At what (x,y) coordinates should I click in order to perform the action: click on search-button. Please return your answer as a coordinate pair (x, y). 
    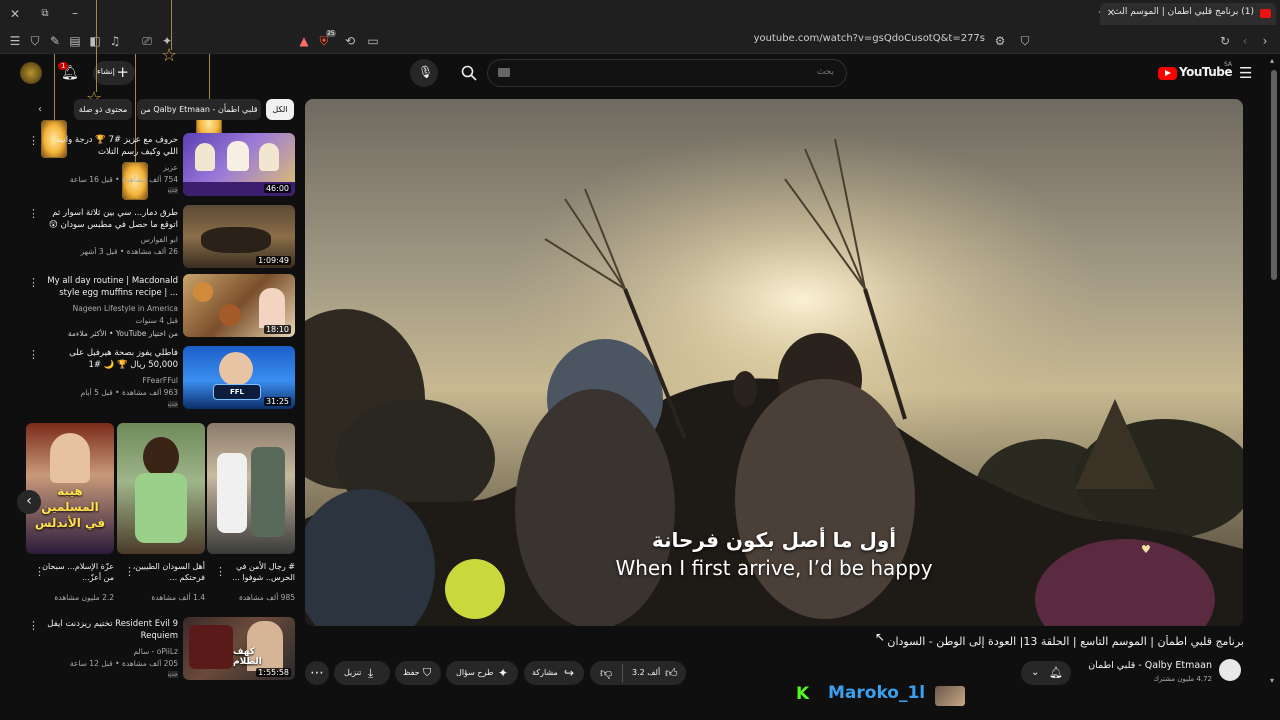
    Looking at the image, I should click on (469, 73).